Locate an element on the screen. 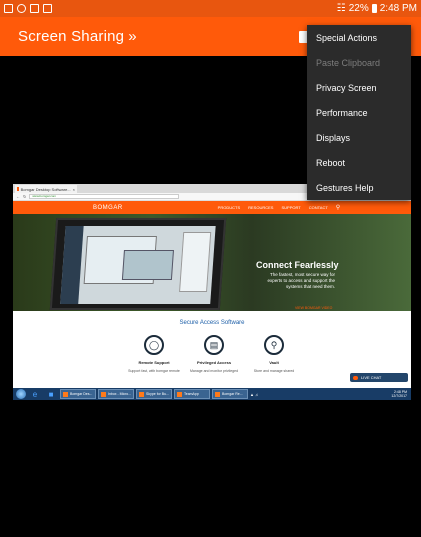 The width and height of the screenshot is (421, 537). system-tray-icons: ▲ ♫ is located at coordinates (254, 394).